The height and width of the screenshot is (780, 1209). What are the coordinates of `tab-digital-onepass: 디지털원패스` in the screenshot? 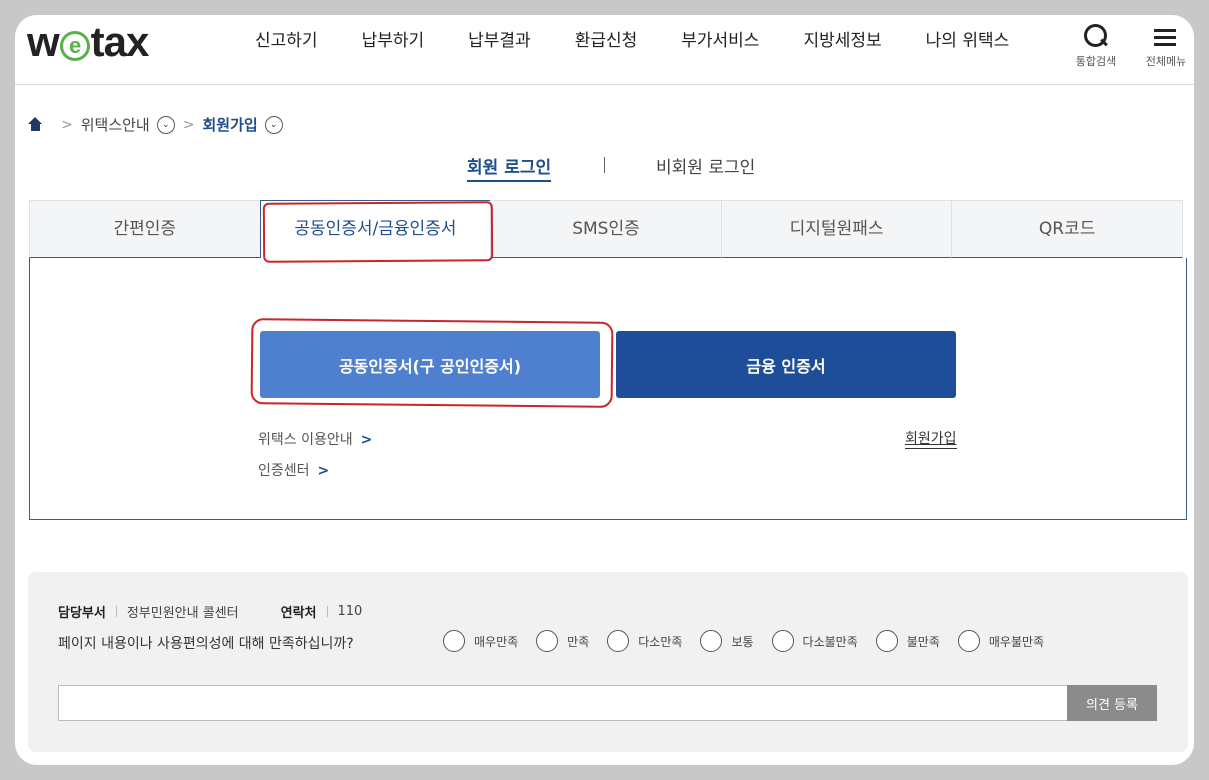 It's located at (836, 229).